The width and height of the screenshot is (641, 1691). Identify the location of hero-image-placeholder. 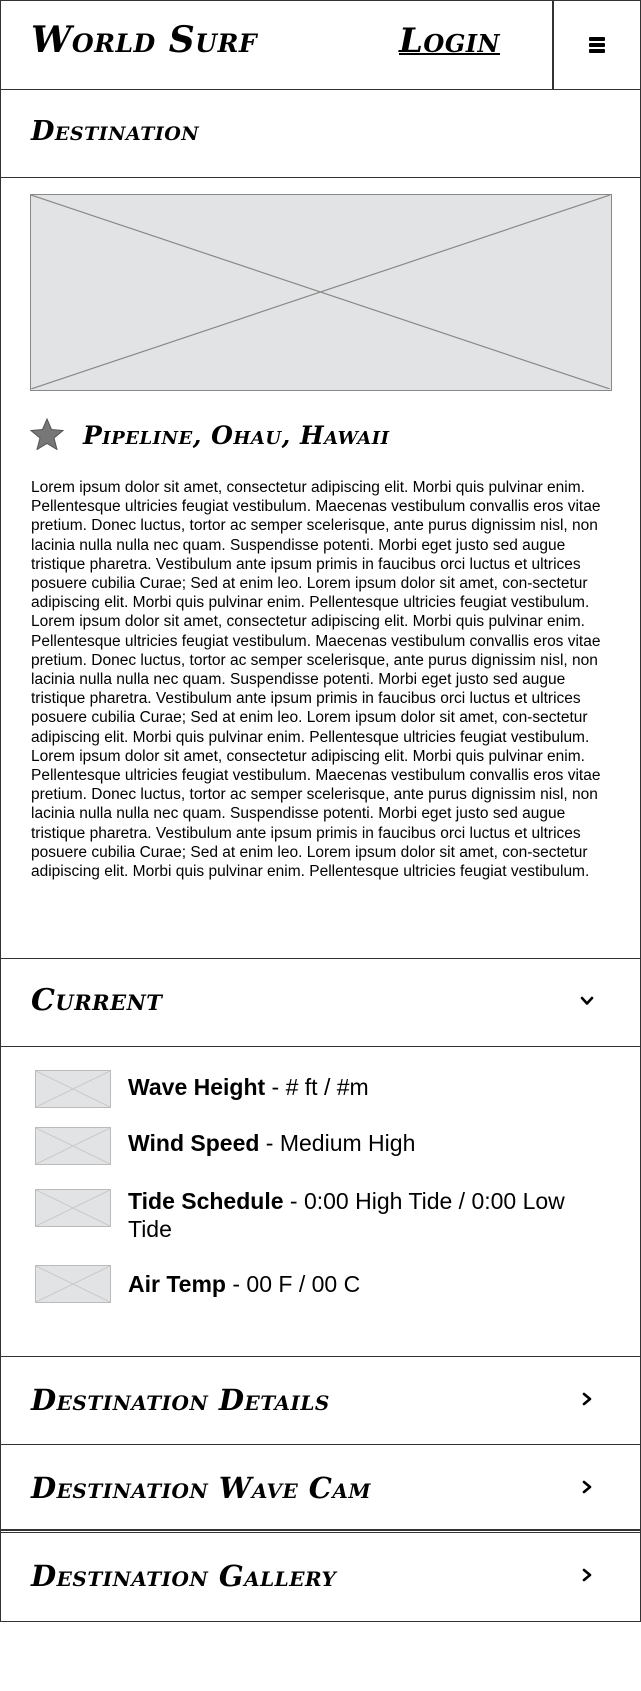
(321, 292).